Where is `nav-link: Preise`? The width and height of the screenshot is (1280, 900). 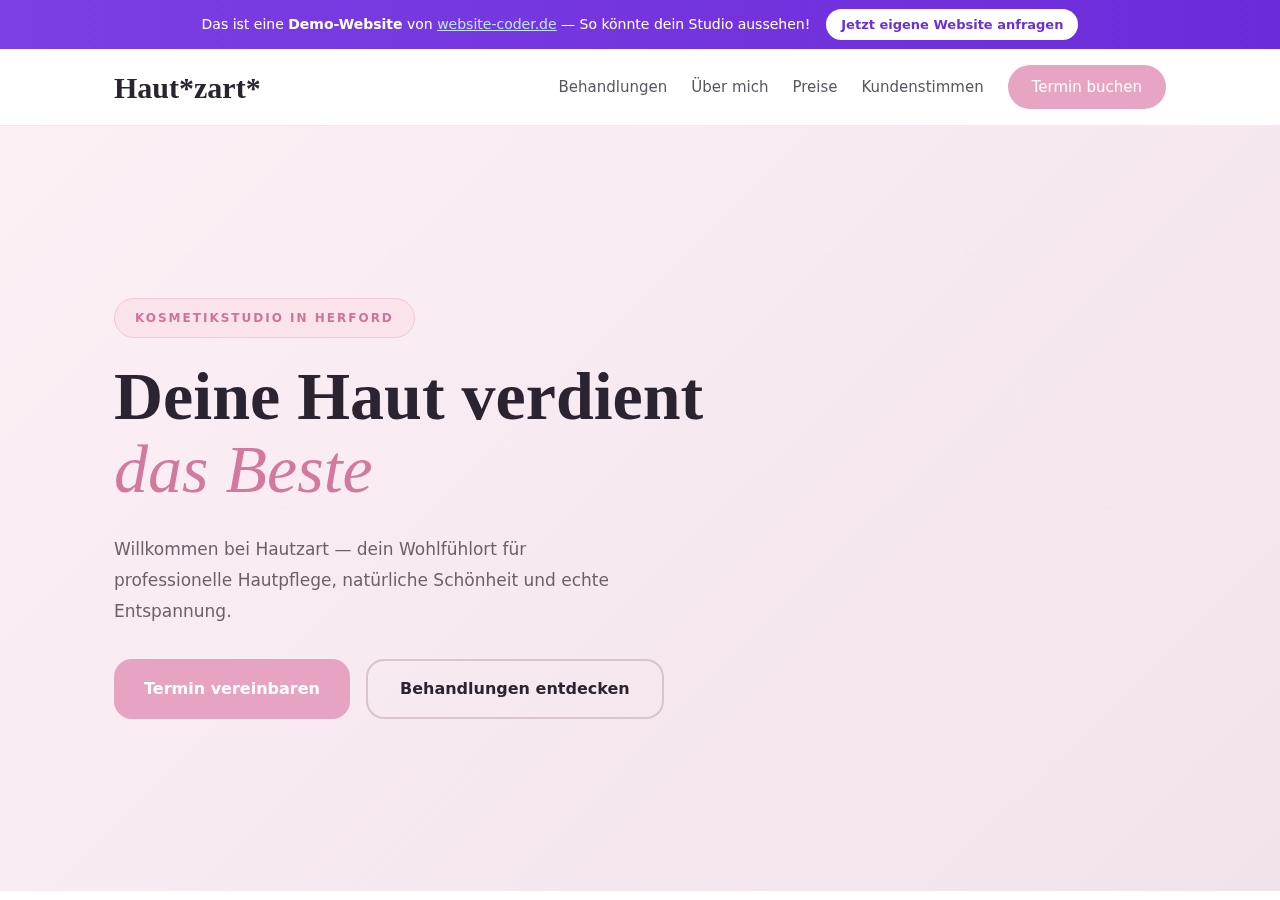 nav-link: Preise is located at coordinates (815, 87).